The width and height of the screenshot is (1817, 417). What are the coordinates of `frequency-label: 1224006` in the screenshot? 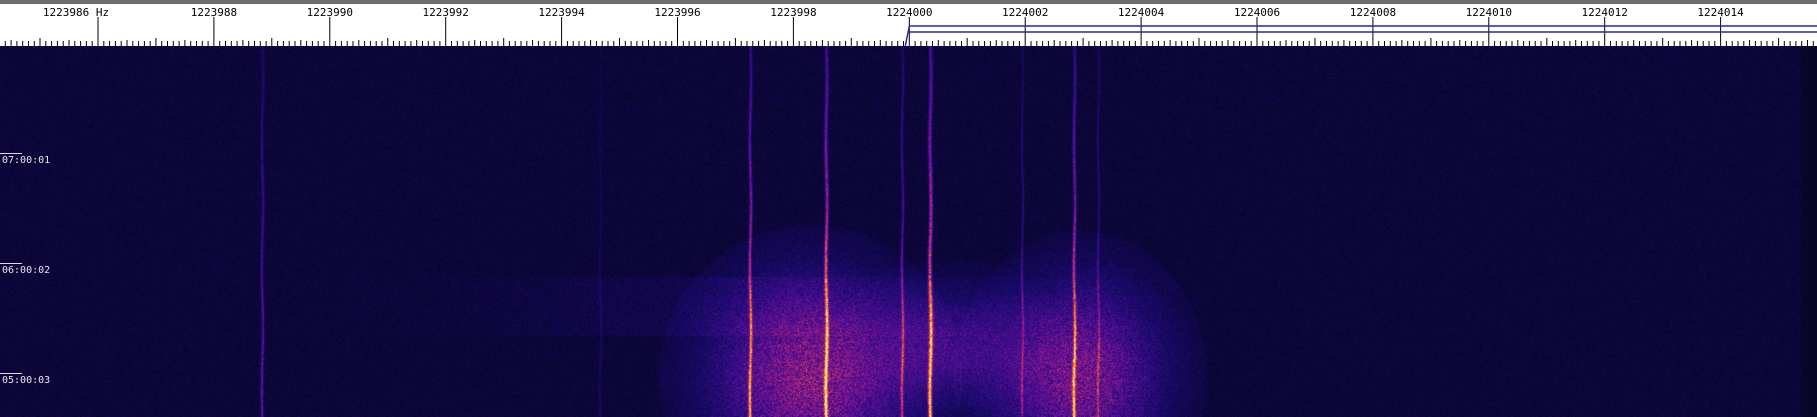 It's located at (1257, 12).